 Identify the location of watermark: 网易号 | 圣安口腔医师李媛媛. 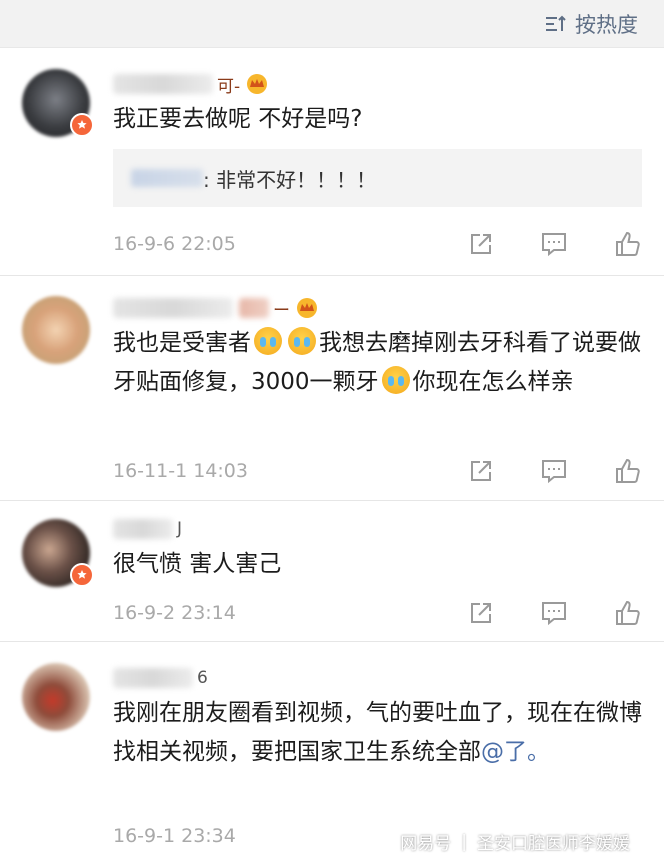
(515, 842).